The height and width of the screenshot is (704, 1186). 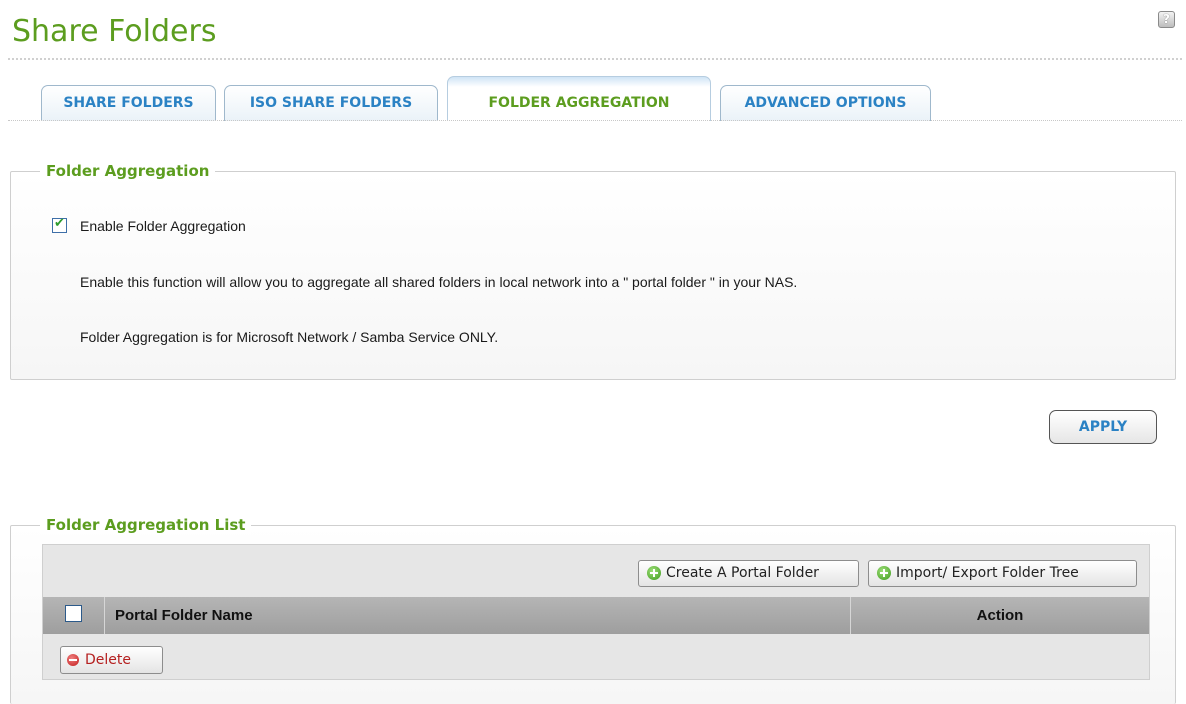 What do you see at coordinates (595, 120) in the screenshot?
I see `tabs-divider` at bounding box center [595, 120].